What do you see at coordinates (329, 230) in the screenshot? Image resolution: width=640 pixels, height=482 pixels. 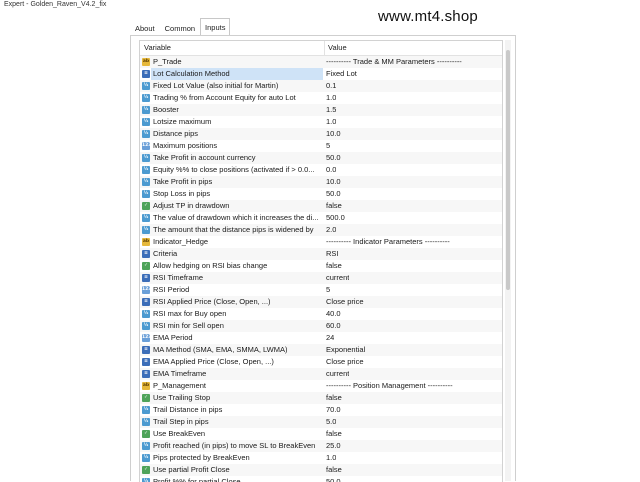 I see `variable-value: 2.0` at bounding box center [329, 230].